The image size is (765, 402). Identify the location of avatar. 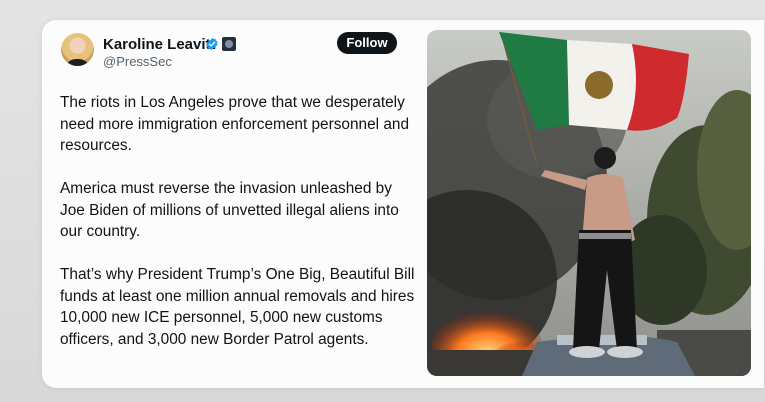
(77, 49).